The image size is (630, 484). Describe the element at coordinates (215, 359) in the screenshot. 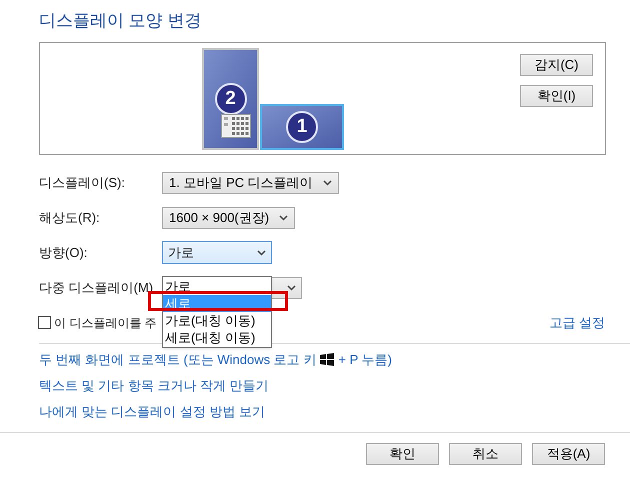

I see `help-link: 두 번째 화면에 프로젝트 (또는 Windows 로고 키 + P 누름)` at that location.